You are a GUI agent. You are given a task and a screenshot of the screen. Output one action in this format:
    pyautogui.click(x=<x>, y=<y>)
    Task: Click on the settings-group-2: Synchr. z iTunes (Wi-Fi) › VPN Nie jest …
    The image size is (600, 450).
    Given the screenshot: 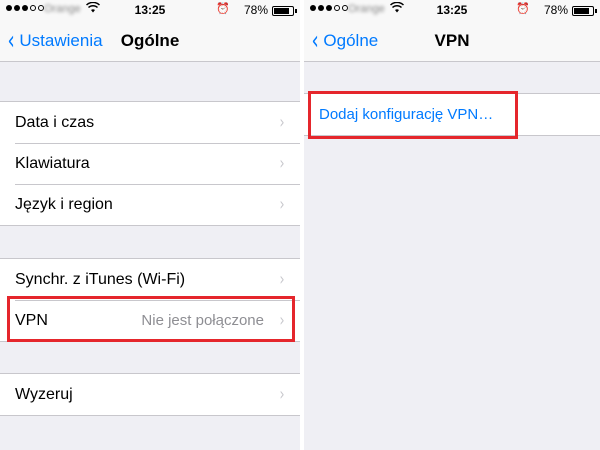 What is the action you would take?
    pyautogui.click(x=150, y=300)
    